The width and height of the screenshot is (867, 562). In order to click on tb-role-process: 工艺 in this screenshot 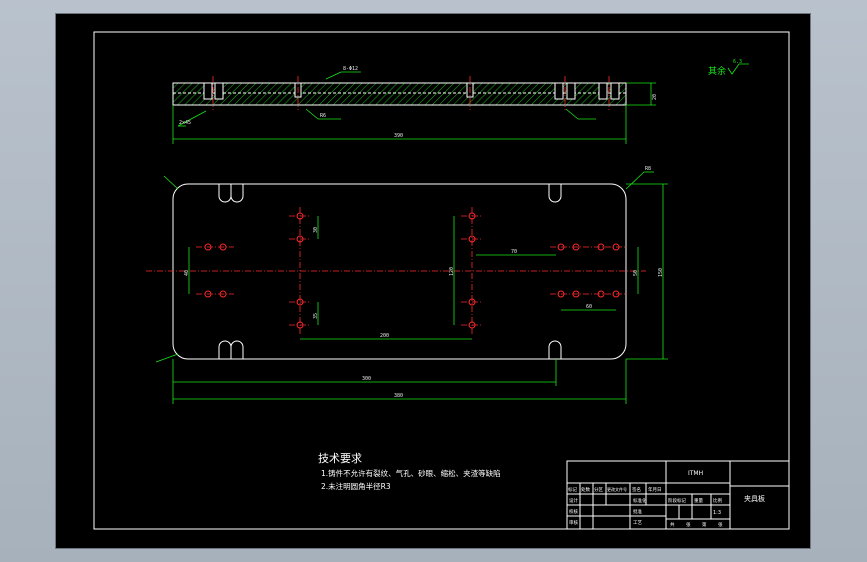, I will do `click(637, 523)`.